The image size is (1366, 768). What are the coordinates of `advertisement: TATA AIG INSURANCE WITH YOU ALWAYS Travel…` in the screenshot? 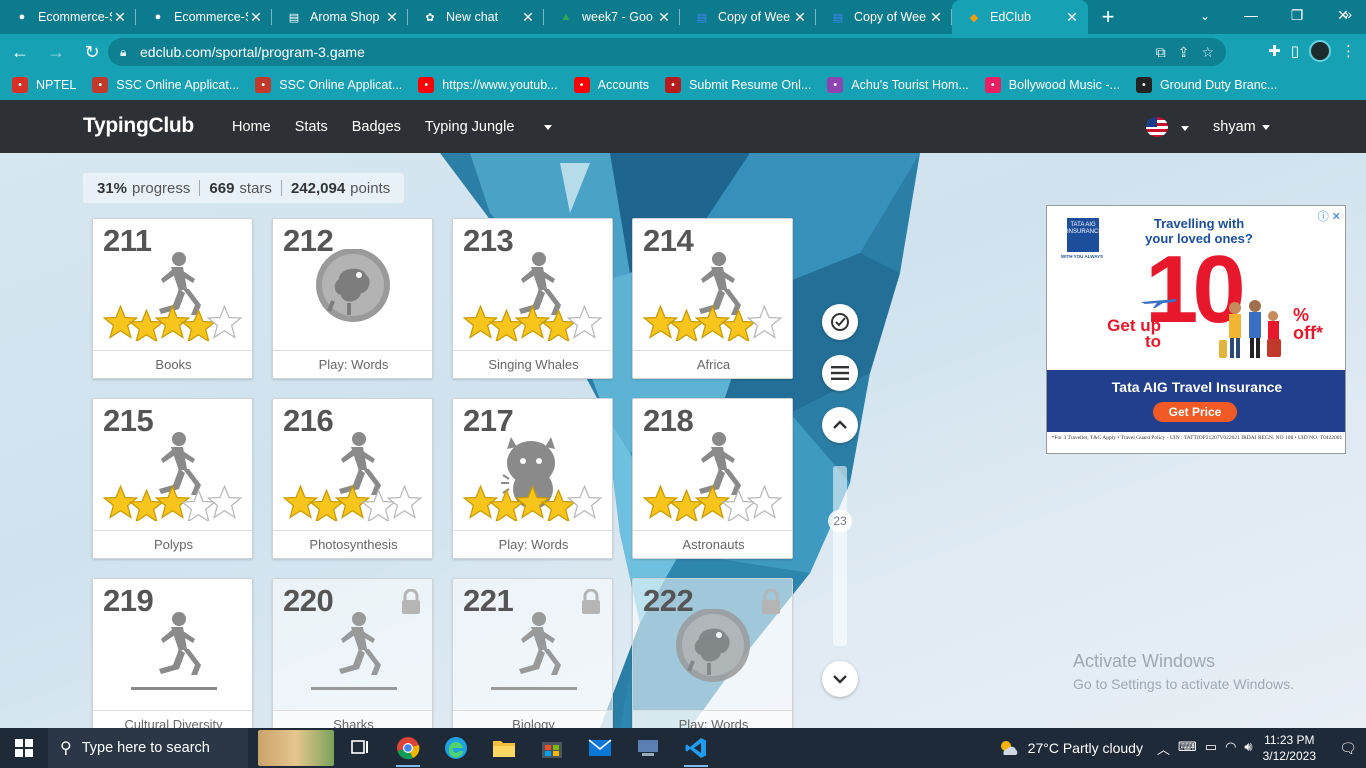 It's located at (1196, 329).